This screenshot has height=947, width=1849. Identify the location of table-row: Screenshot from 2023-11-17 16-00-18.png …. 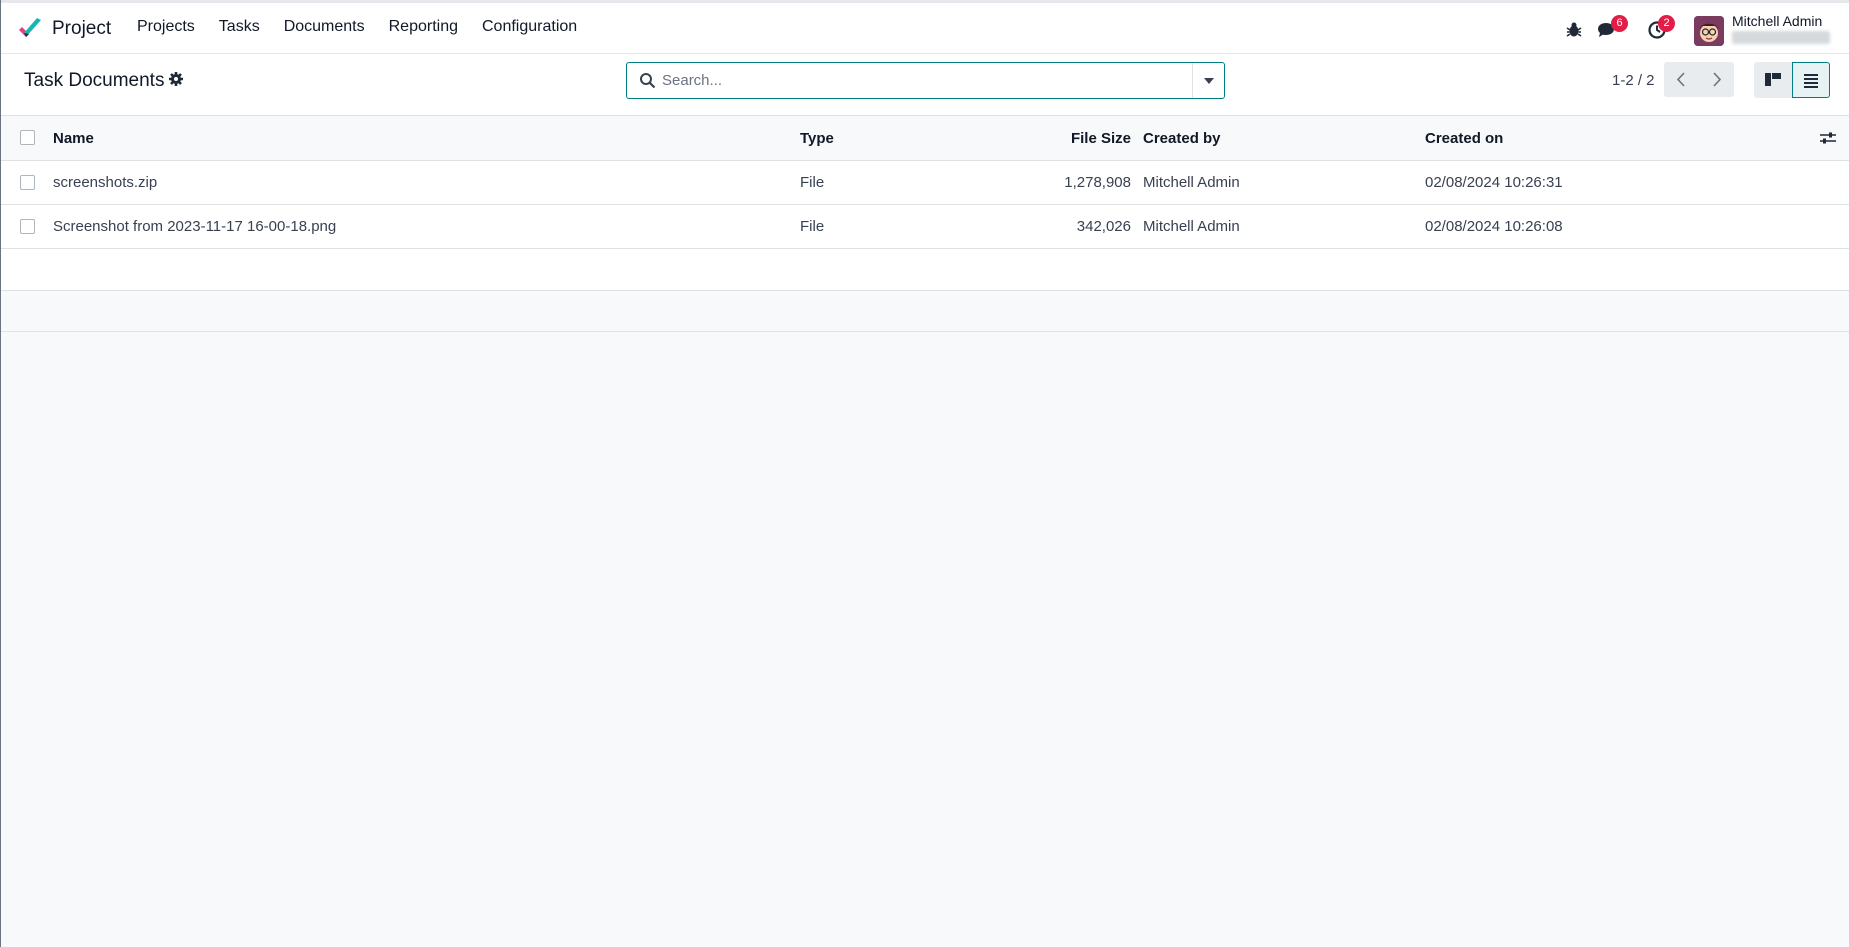
(925, 227).